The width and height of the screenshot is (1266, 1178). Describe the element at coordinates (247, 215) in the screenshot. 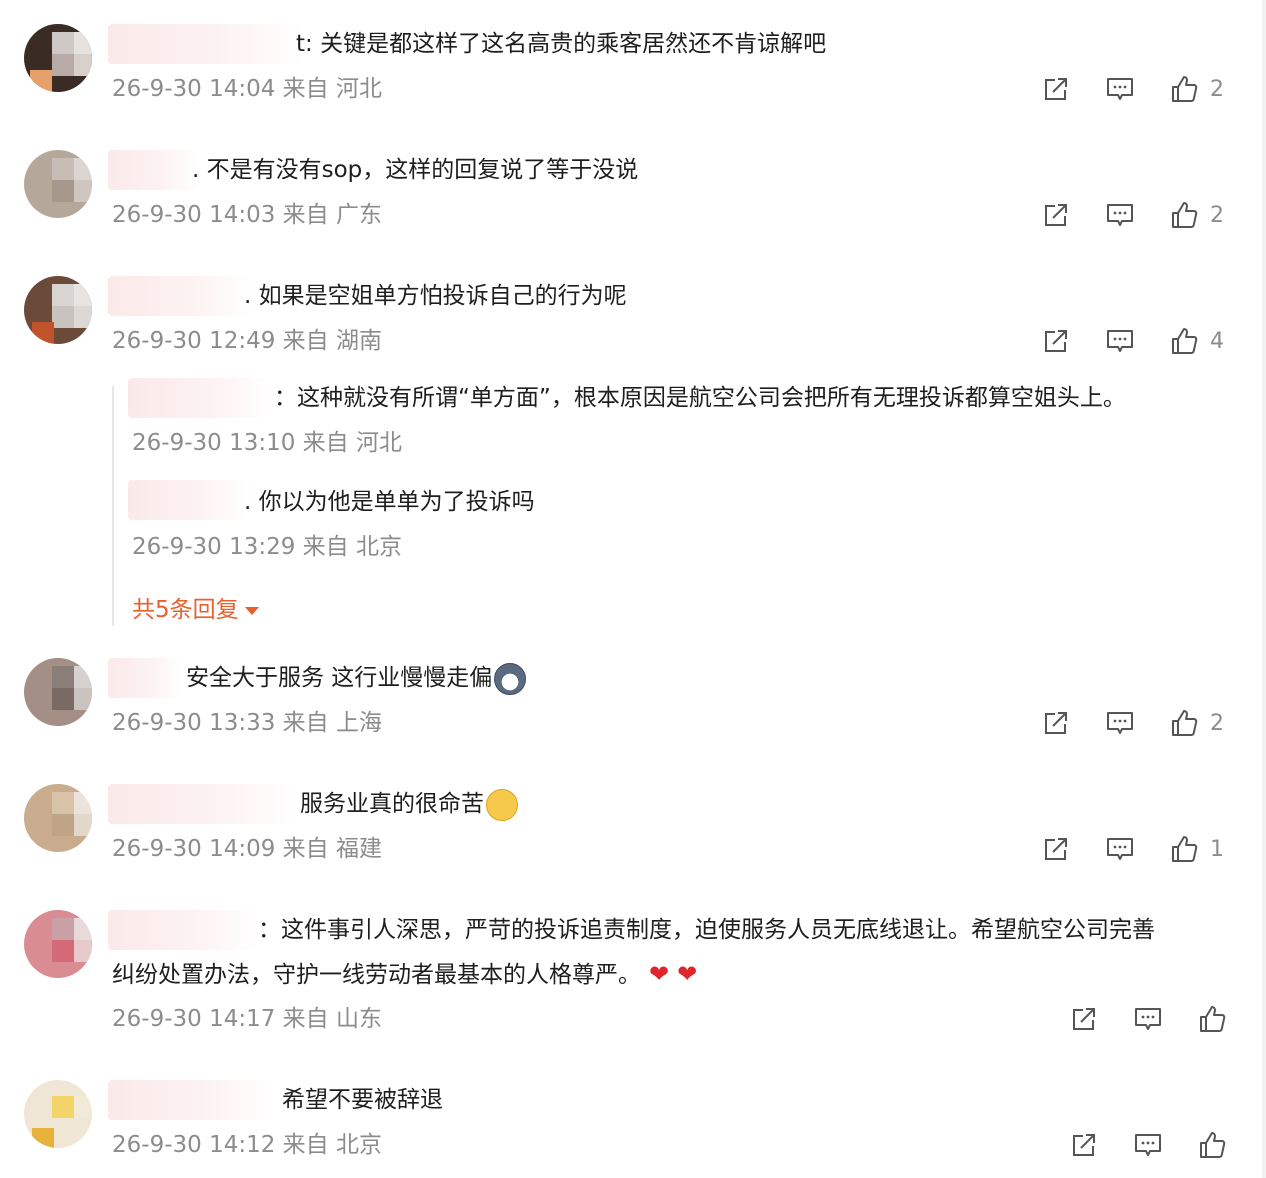

I see `comment-meta: 26-9-30 14:03 来自 广东` at that location.